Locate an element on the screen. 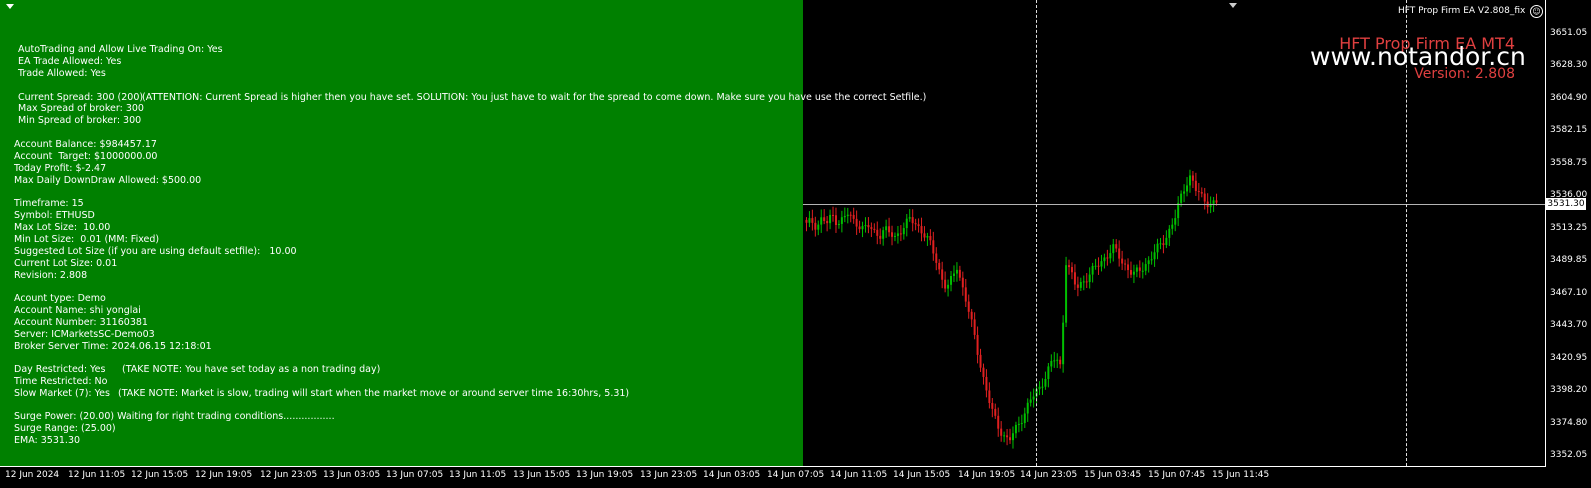 The image size is (1591, 488). time-tick-label: 15 Jun 03:45 is located at coordinates (1113, 475).